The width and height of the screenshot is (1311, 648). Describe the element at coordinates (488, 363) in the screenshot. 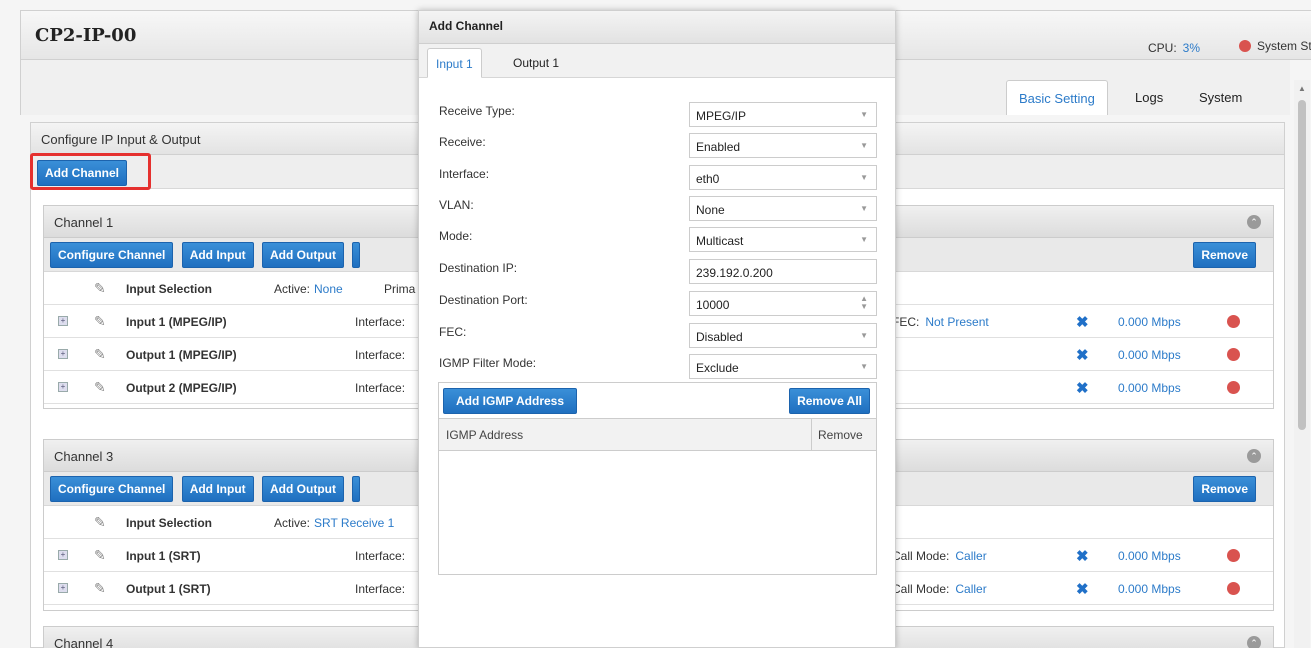

I see `field-label: IGMP Filter Mode:` at that location.